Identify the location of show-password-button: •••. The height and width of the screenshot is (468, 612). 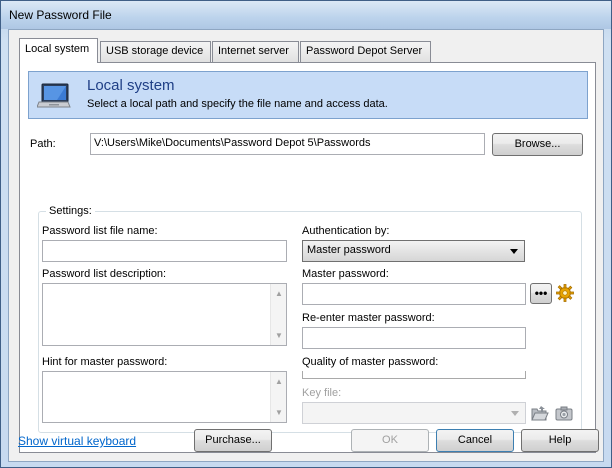
(541, 293).